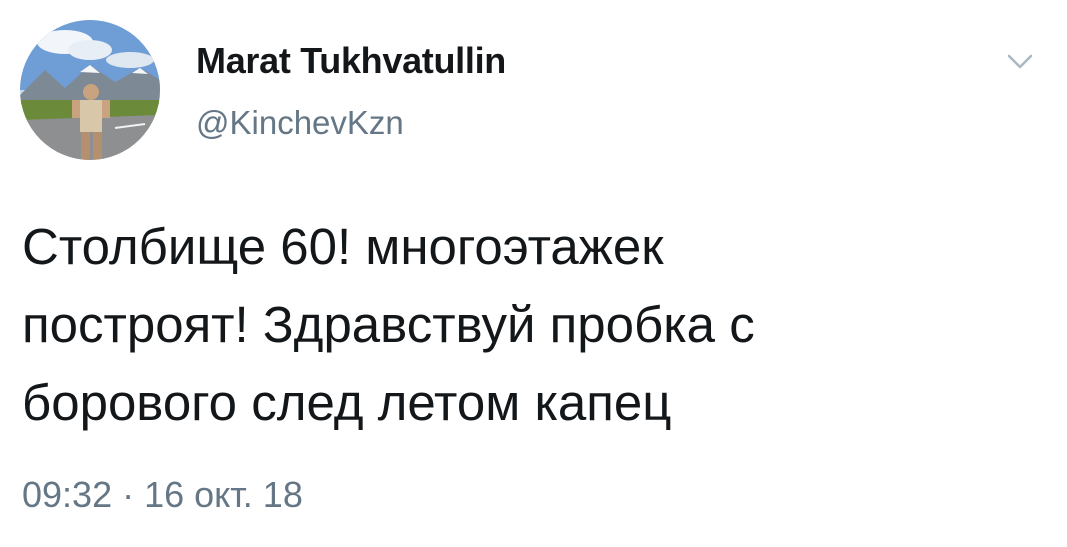 Image resolution: width=1067 pixels, height=547 pixels. What do you see at coordinates (343, 246) in the screenshot?
I see `tweet-text-line: Столбище 60! многоэтажек` at bounding box center [343, 246].